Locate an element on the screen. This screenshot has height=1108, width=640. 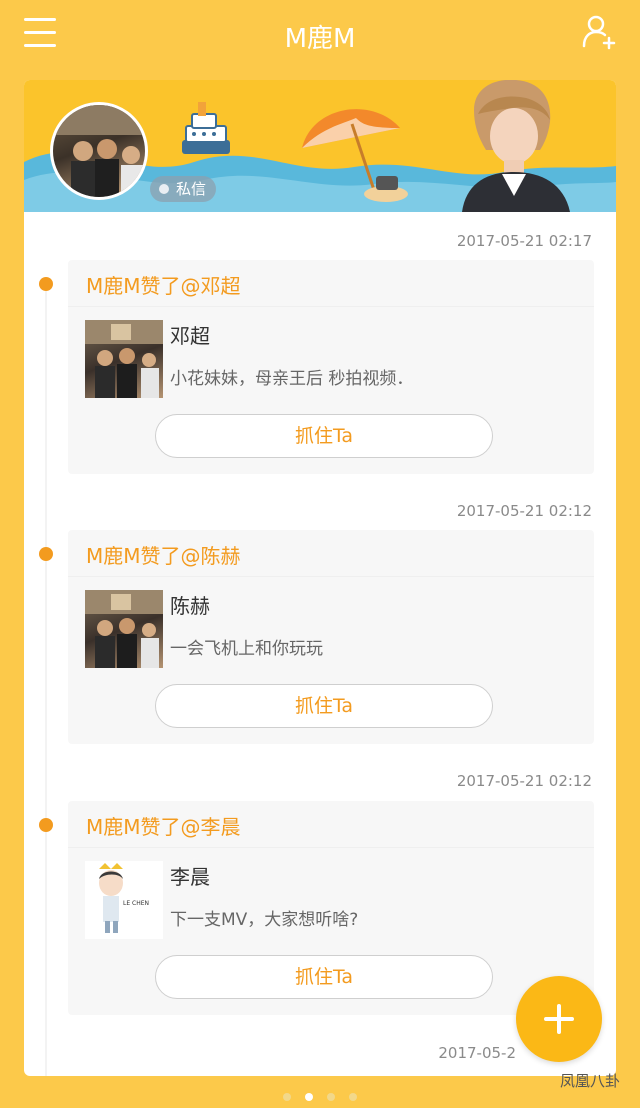
top-bar: M鹿M is located at coordinates (320, 38).